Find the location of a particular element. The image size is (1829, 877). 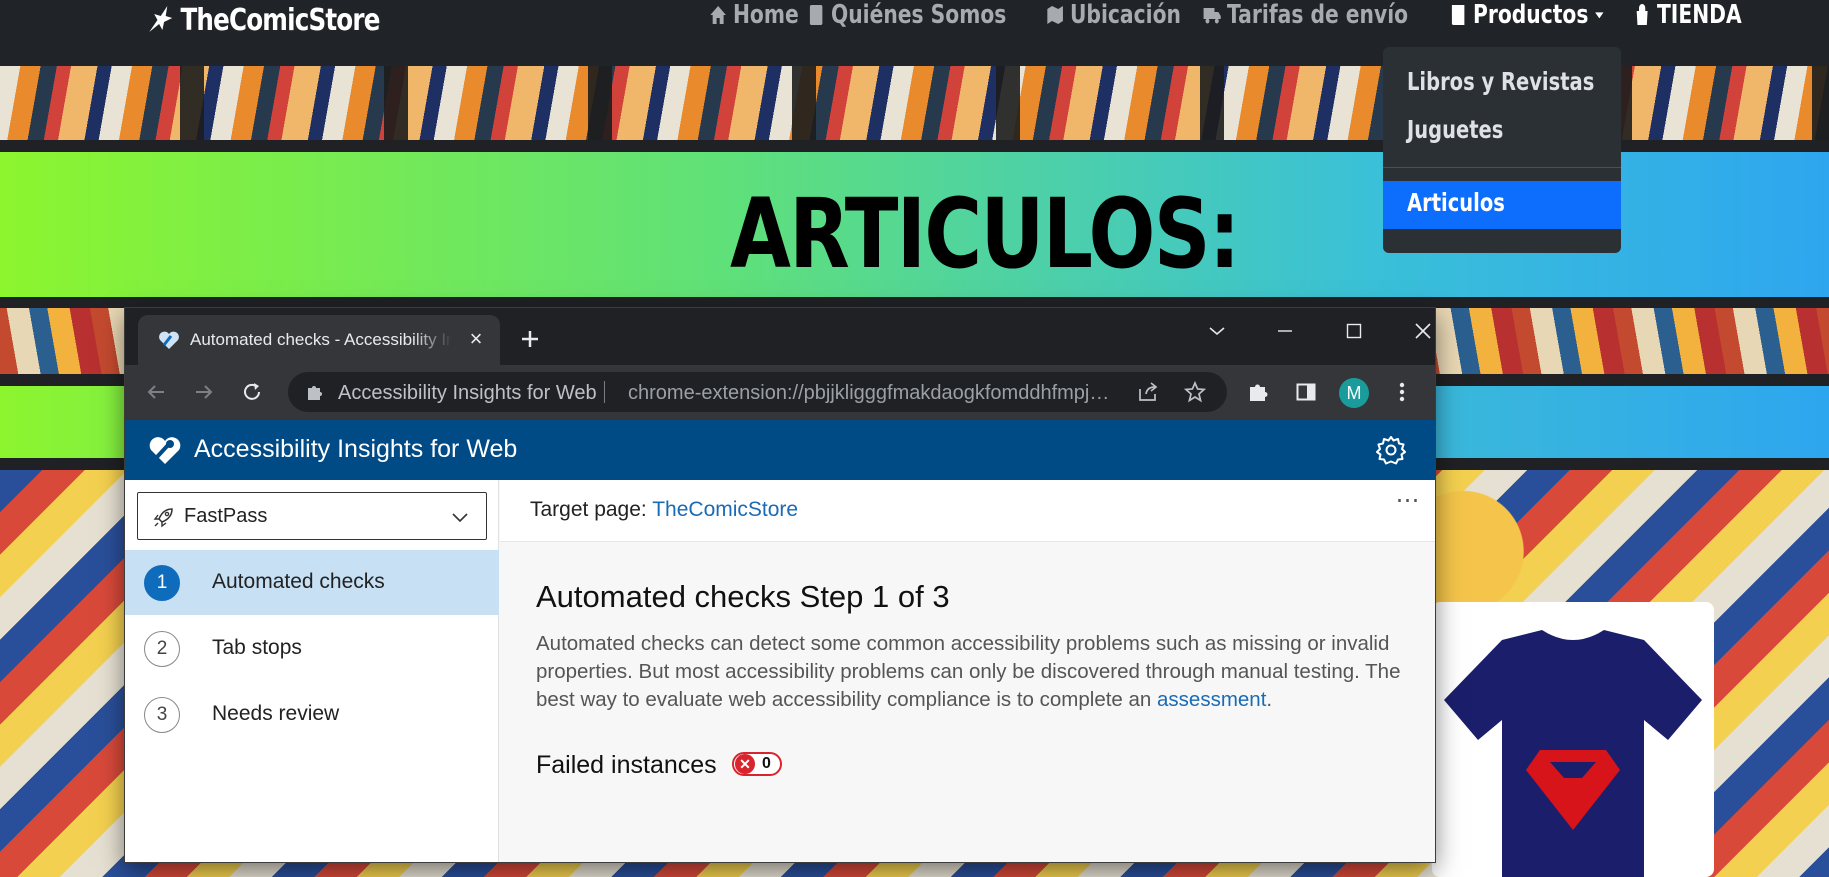

description-end: . is located at coordinates (1269, 699).